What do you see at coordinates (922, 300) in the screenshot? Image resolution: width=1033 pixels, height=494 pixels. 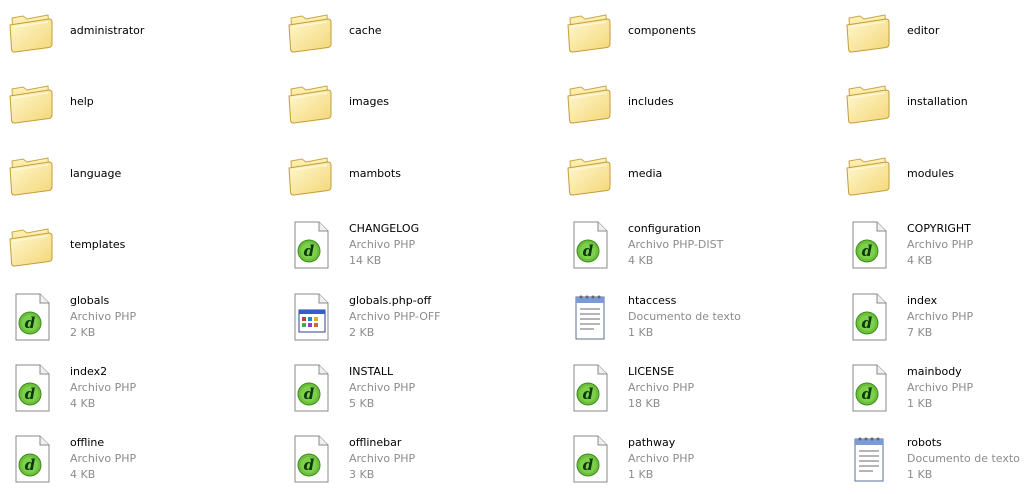 I see `item-name: index` at bounding box center [922, 300].